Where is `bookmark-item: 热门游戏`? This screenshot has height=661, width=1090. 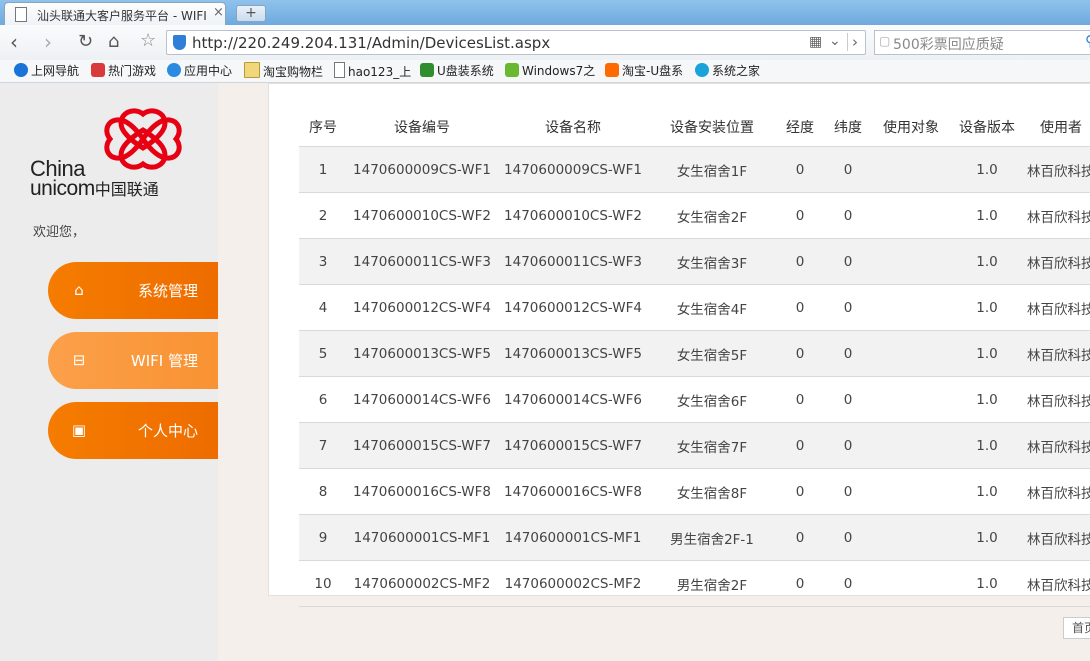
bookmark-item: 热门游戏 is located at coordinates (123, 70).